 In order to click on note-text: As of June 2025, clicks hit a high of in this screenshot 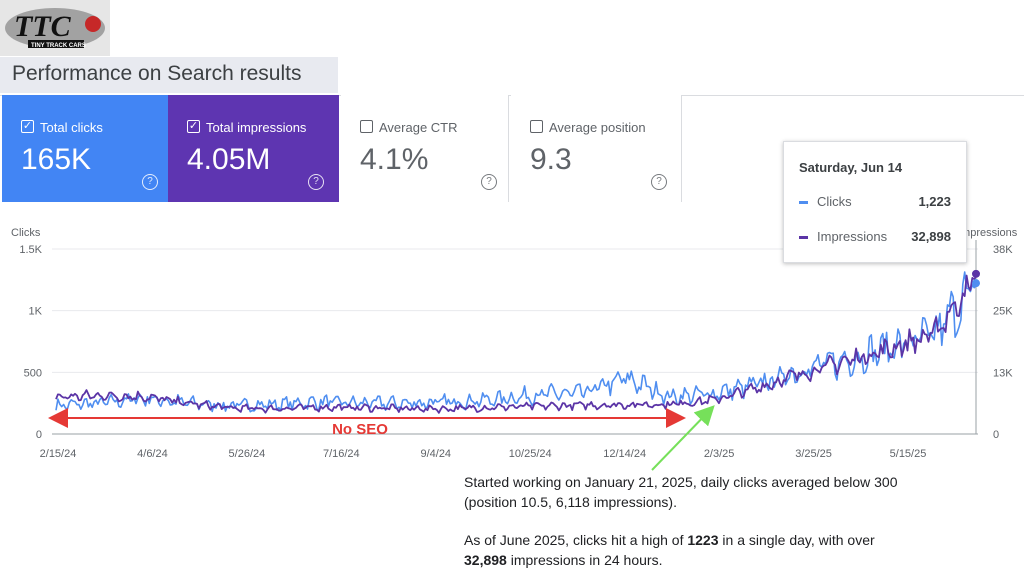, I will do `click(576, 540)`.